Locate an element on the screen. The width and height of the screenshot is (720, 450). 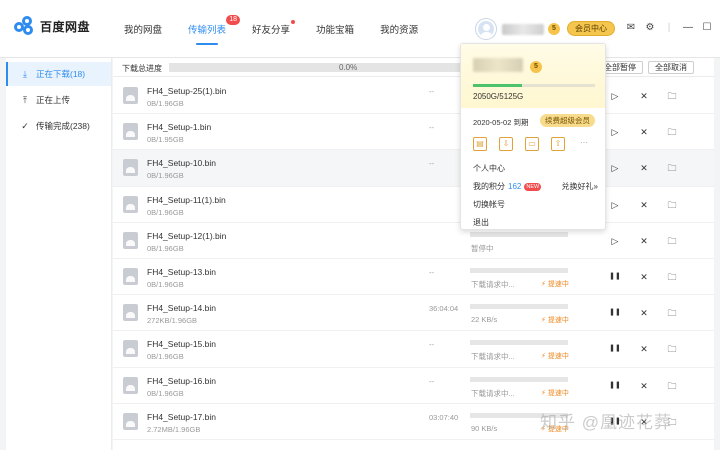
table-row: FH4_Setup-10.bin 0B/1.96GB -- ▷ ✕ 🗀 is located at coordinates (413, 168).